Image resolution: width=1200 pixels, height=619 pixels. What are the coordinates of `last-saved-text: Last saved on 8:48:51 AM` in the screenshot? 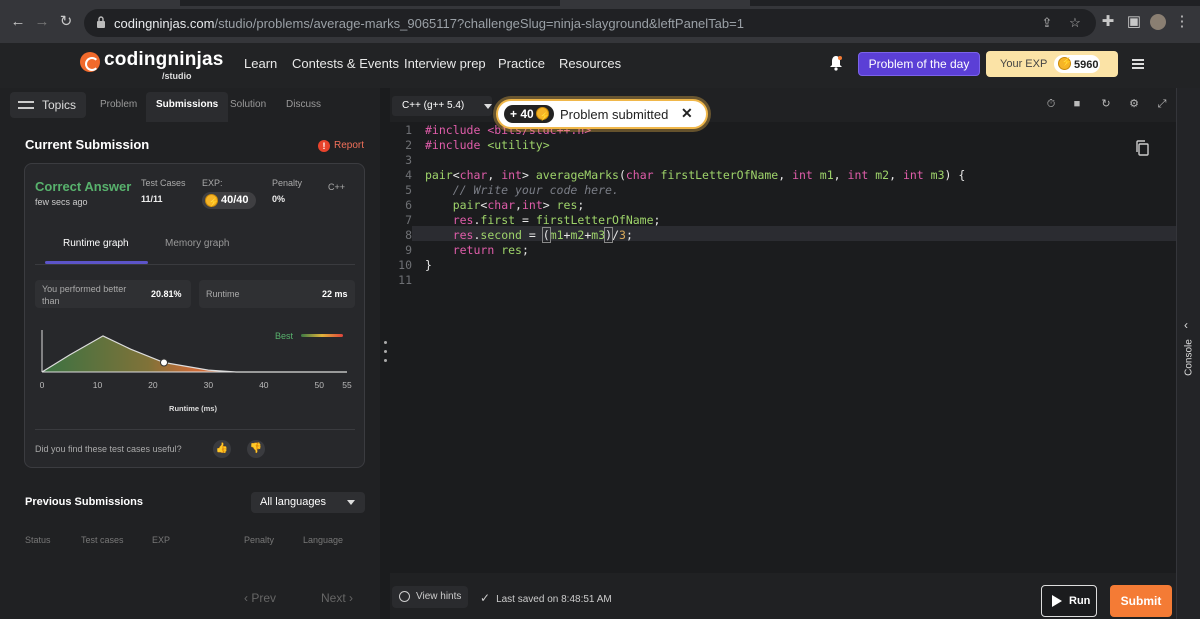 It's located at (554, 599).